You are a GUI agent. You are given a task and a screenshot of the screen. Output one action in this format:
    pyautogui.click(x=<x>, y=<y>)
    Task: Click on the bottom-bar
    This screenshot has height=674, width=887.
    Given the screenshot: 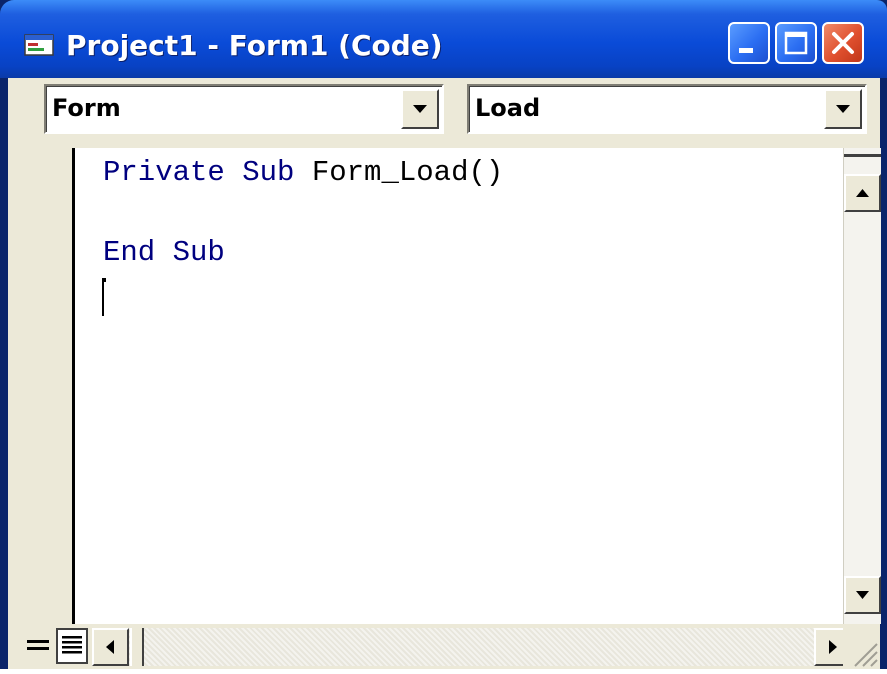 What is the action you would take?
    pyautogui.click(x=451, y=646)
    